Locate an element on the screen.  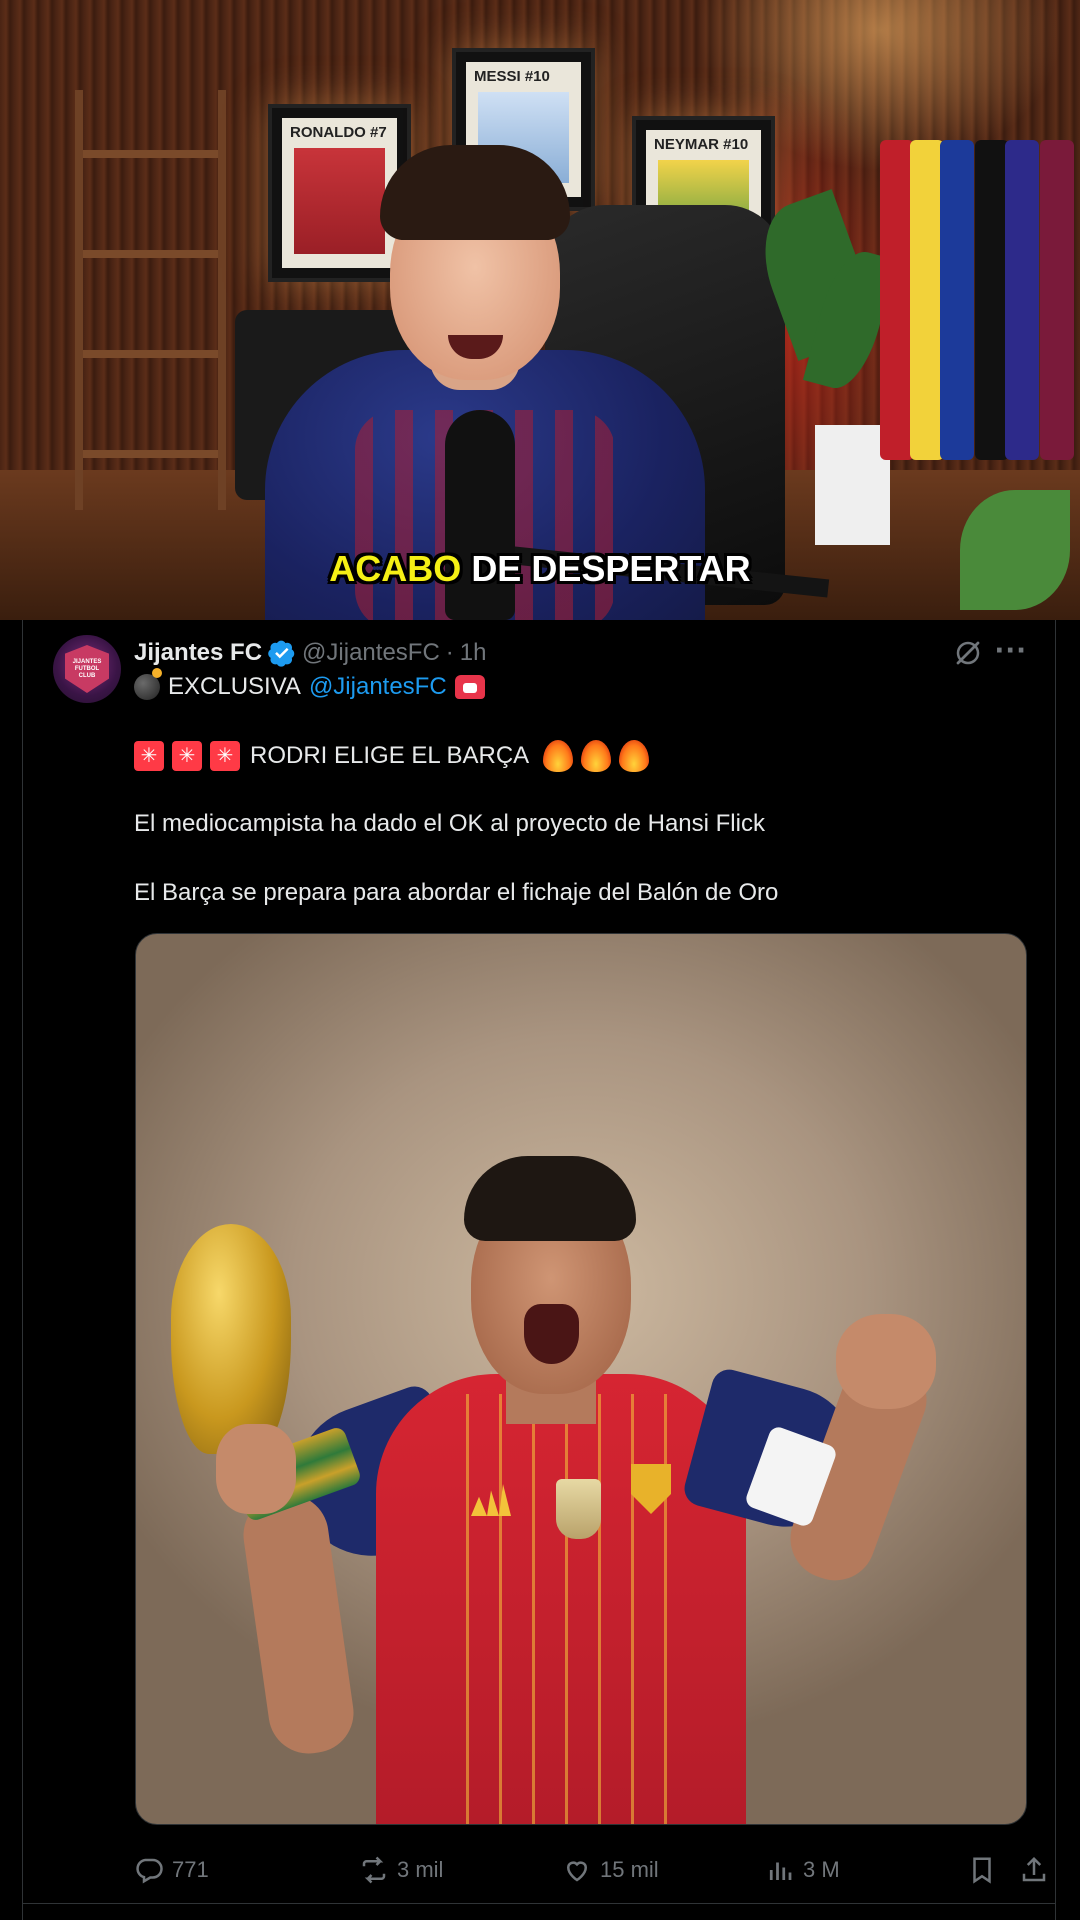
avatar: JIJANTES FUTBOL CLUB is located at coordinates (87, 669).